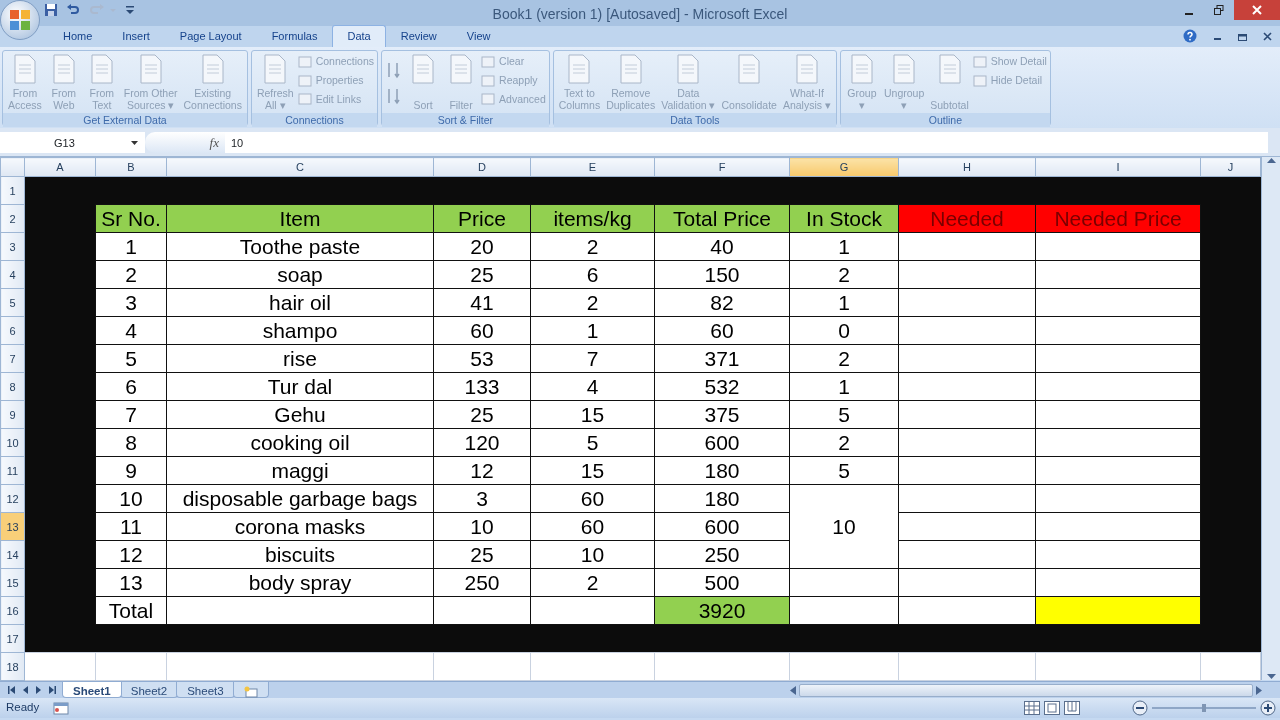  Describe the element at coordinates (12, 190) in the screenshot. I see `row-header: 1` at that location.